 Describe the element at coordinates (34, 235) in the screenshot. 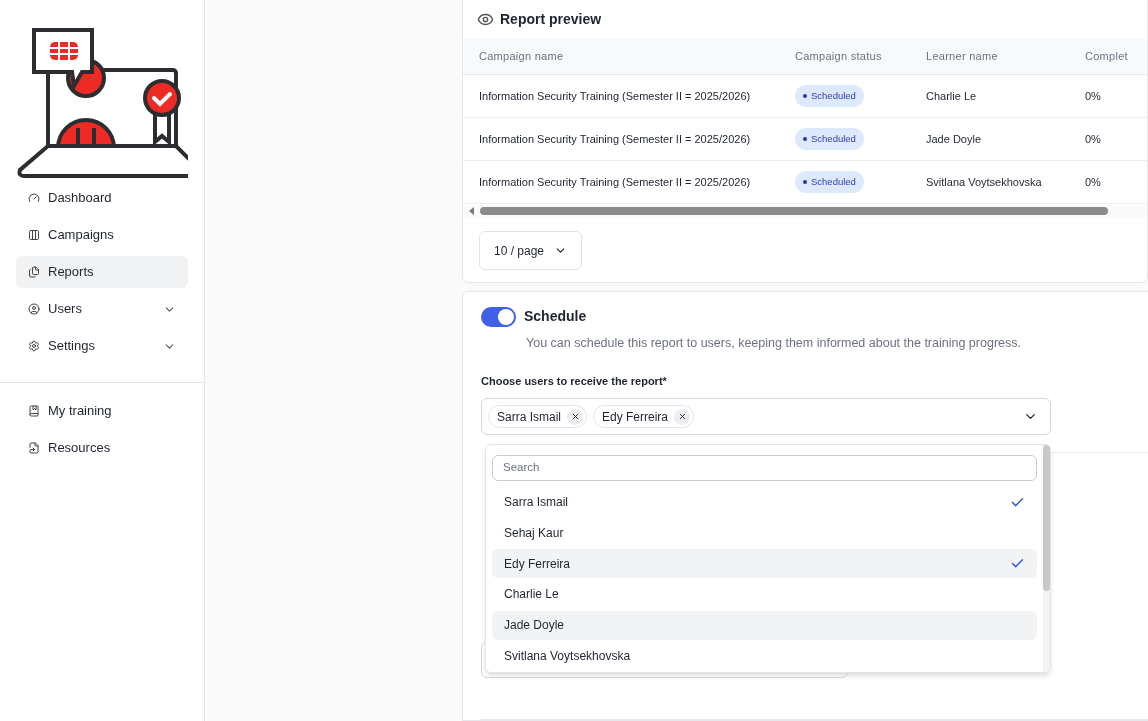

I see `columns-icon` at that location.